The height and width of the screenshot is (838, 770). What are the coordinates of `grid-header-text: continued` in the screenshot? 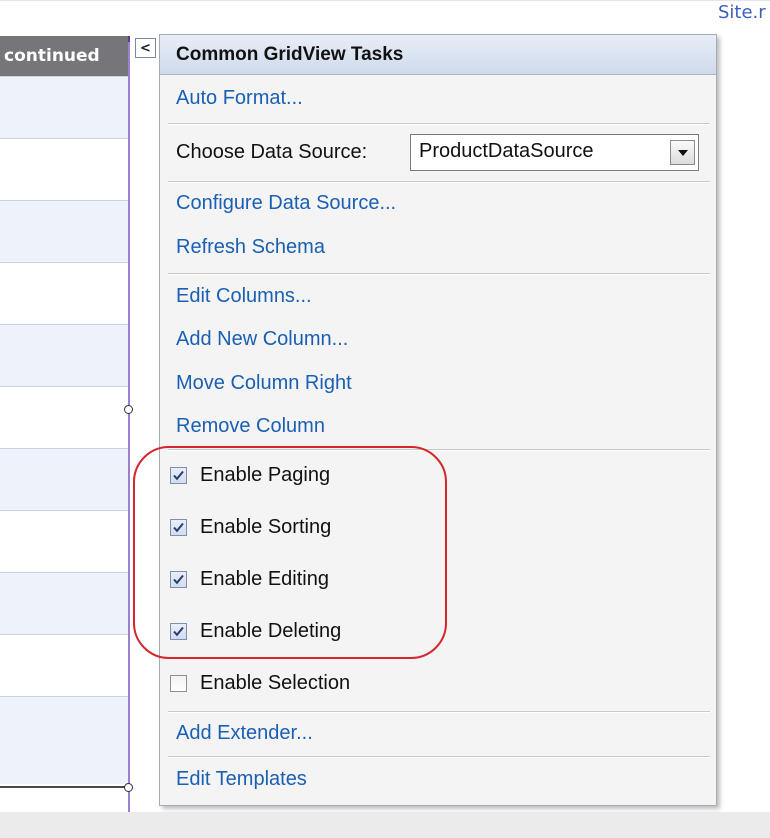 It's located at (52, 56).